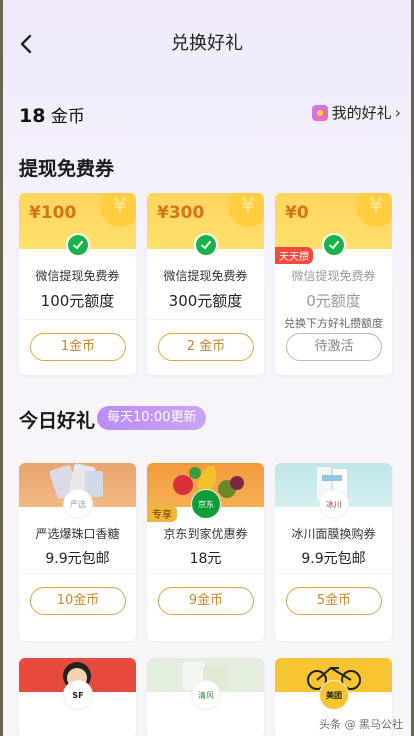  I want to click on update-badge: 每天10:00更新, so click(152, 418).